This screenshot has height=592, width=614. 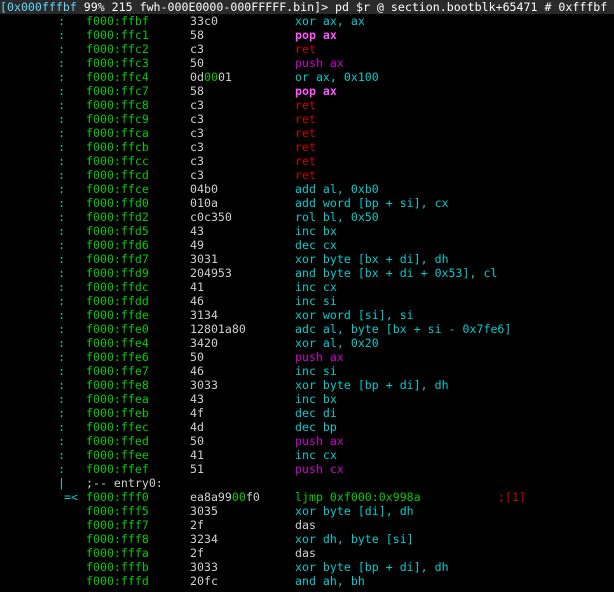 What do you see at coordinates (117, 63) in the screenshot?
I see `instruction-address: f000:ffc3` at bounding box center [117, 63].